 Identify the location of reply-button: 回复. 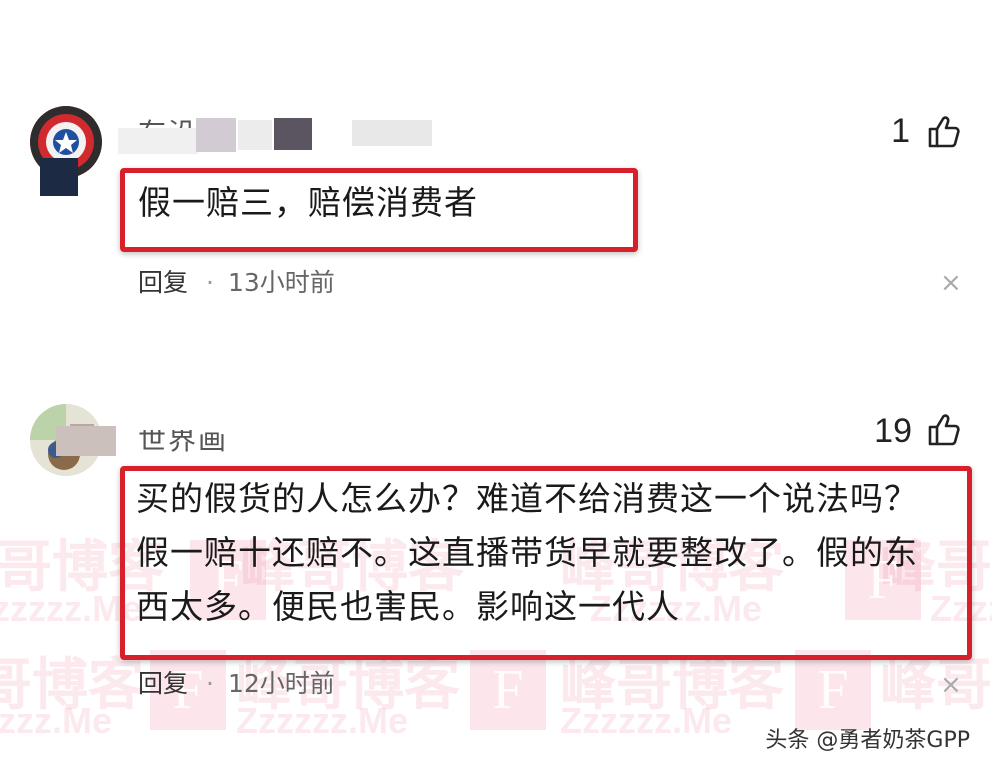
(163, 683).